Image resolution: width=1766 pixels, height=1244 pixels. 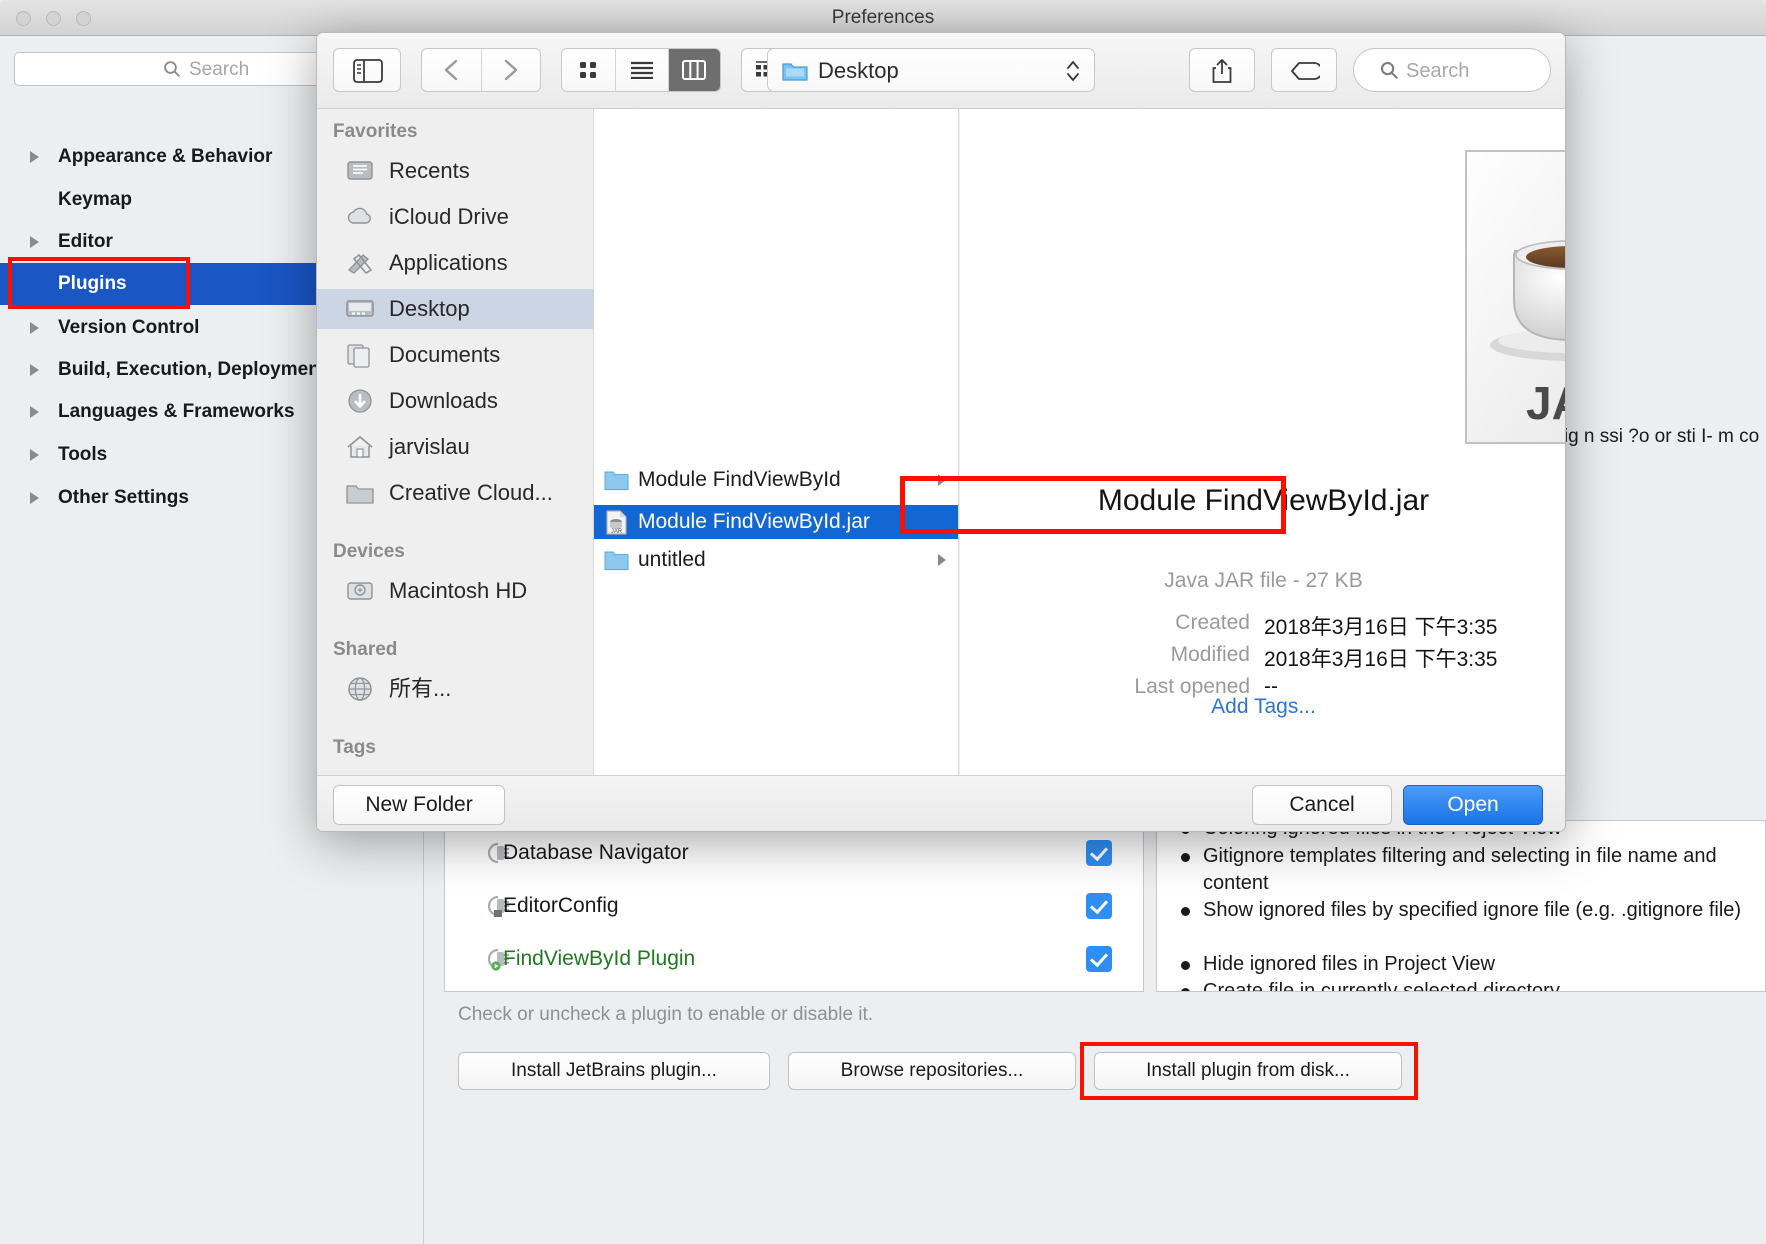 What do you see at coordinates (123, 497) in the screenshot?
I see `sidebar-item-label: Other Settings` at bounding box center [123, 497].